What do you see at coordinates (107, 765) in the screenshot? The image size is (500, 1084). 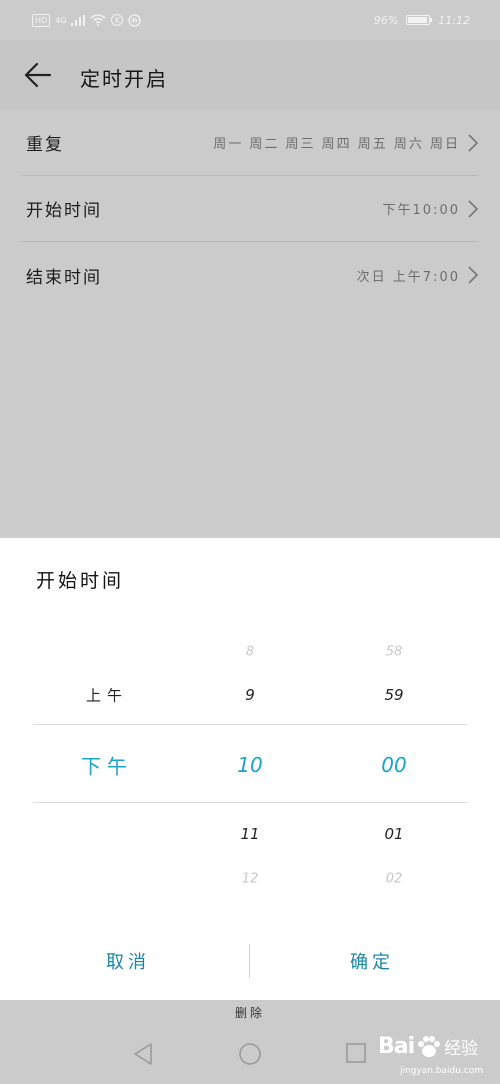 I see `ampm-option-selected: 下午` at bounding box center [107, 765].